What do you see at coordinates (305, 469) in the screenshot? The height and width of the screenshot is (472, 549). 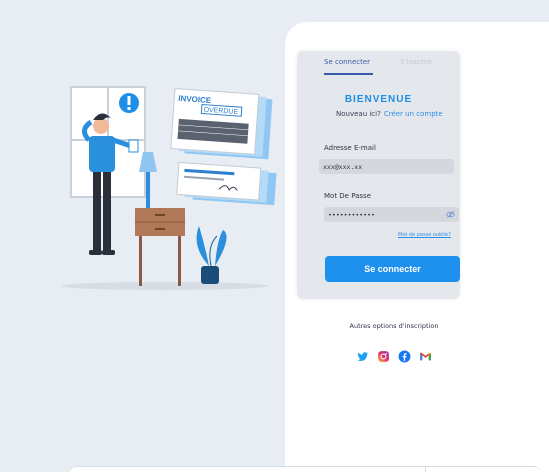 I see `bottom-panel` at bounding box center [305, 469].